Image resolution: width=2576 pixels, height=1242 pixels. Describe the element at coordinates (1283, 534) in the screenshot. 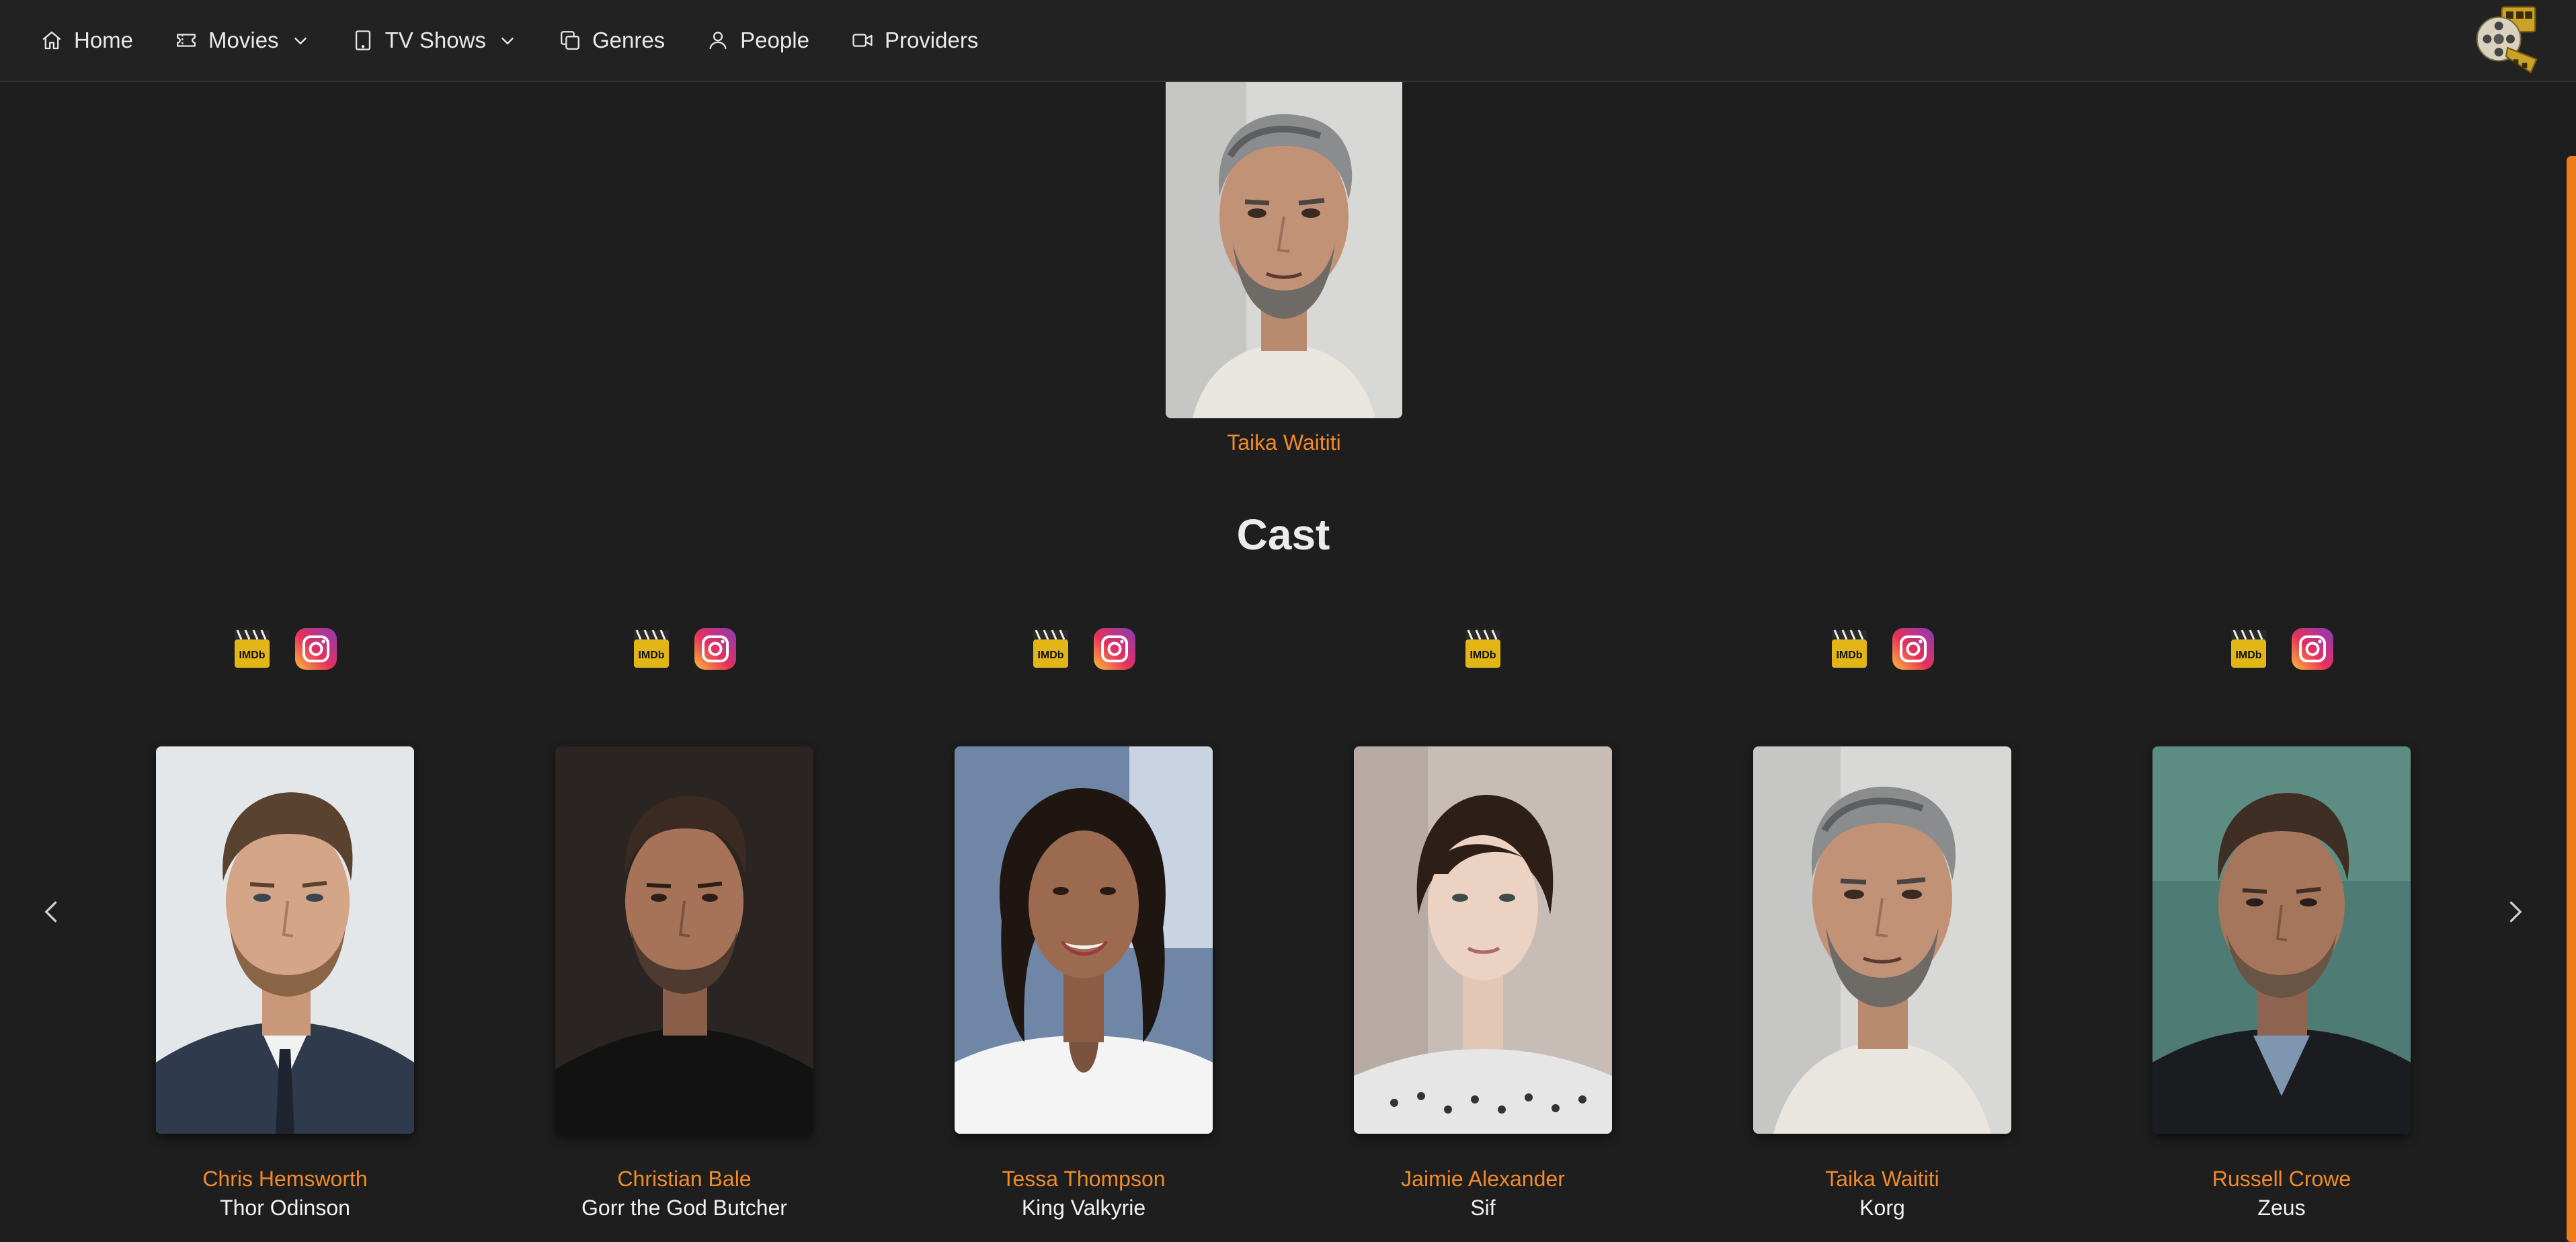

I see `cast-section-title: Cast` at that location.